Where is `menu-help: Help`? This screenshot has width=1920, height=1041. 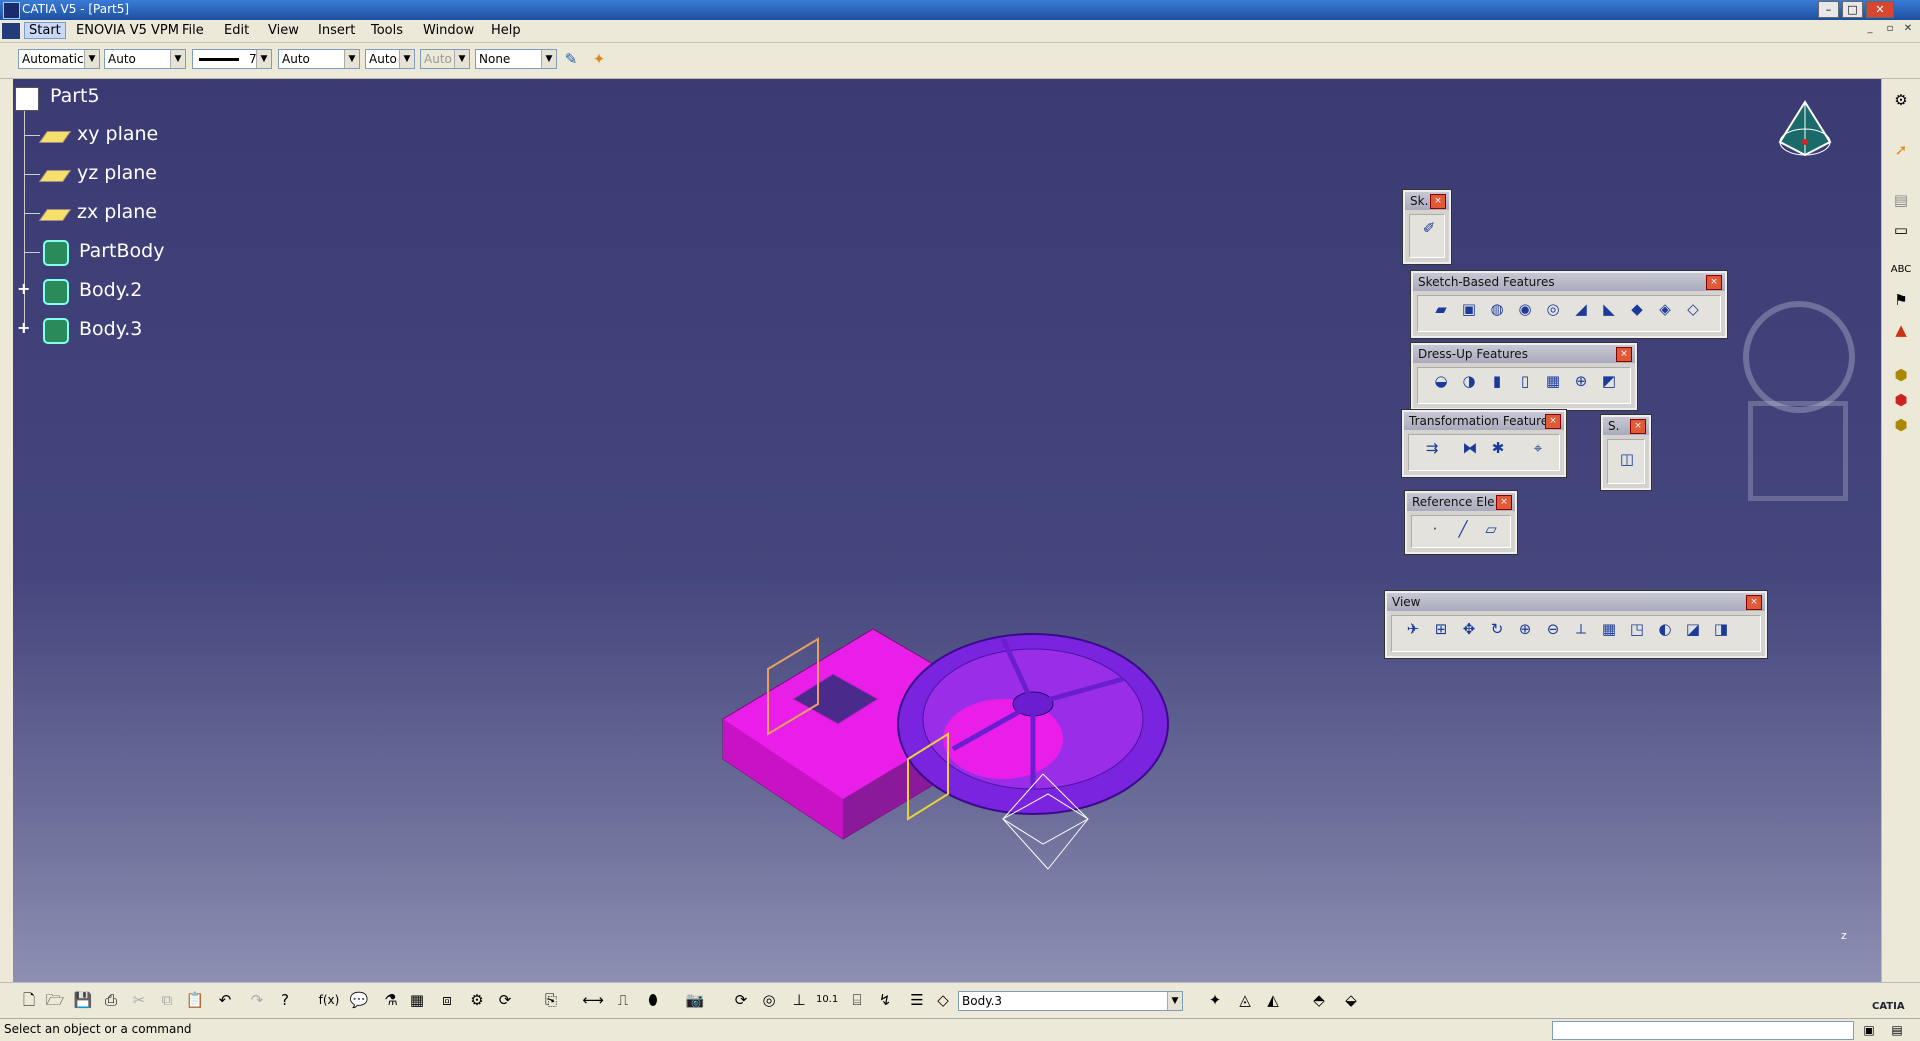 menu-help: Help is located at coordinates (506, 30).